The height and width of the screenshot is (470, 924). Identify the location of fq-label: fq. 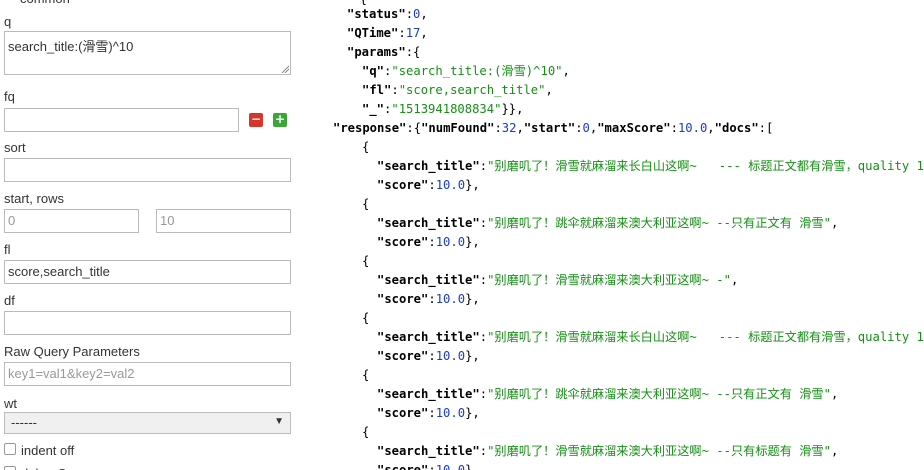
(9, 96).